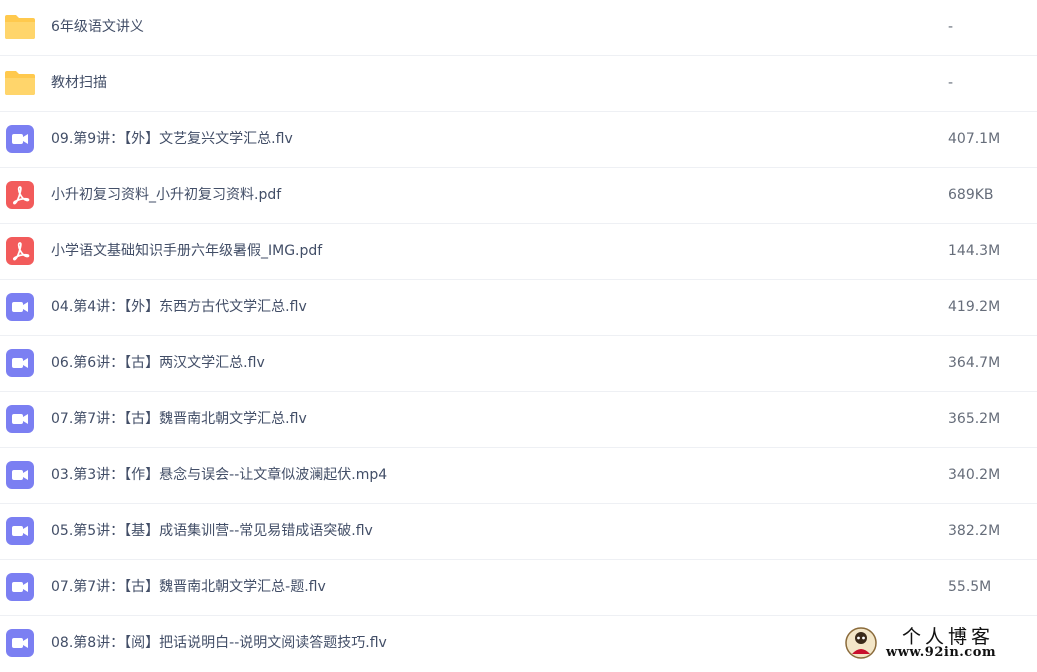 The image size is (1037, 672). I want to click on file-row: 05.第5讲：【基】成语集训营--常见易错成语突破.flv 382.2M, so click(518, 532).